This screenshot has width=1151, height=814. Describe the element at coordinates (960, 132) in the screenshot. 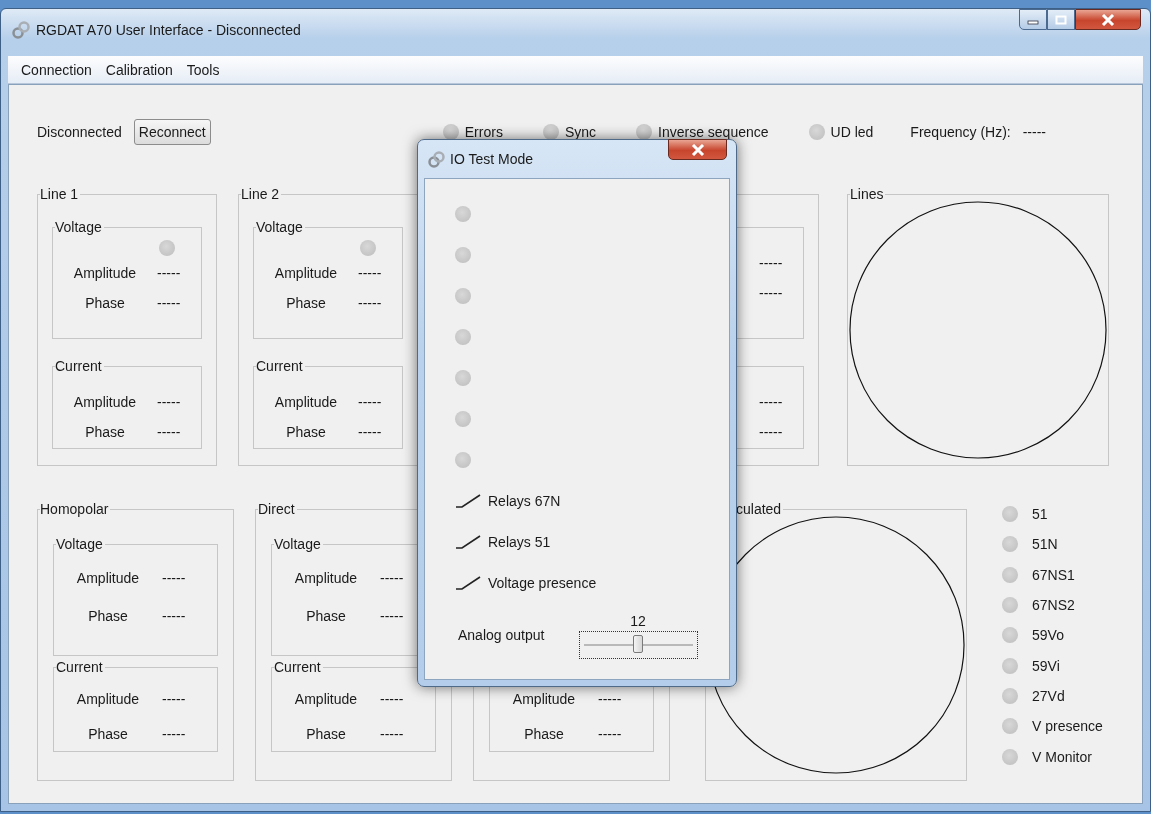

I see `frequency-label: Frequency (Hz):` at that location.